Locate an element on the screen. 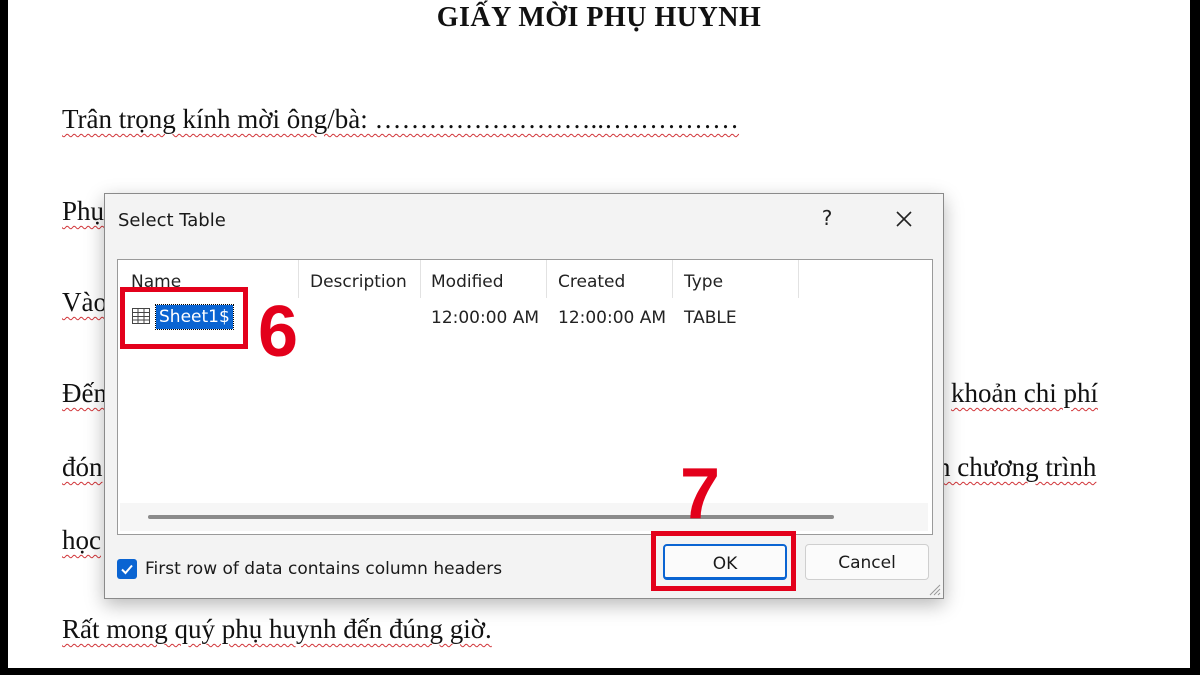 The image size is (1200, 675). column-header-type: Type is located at coordinates (703, 282).